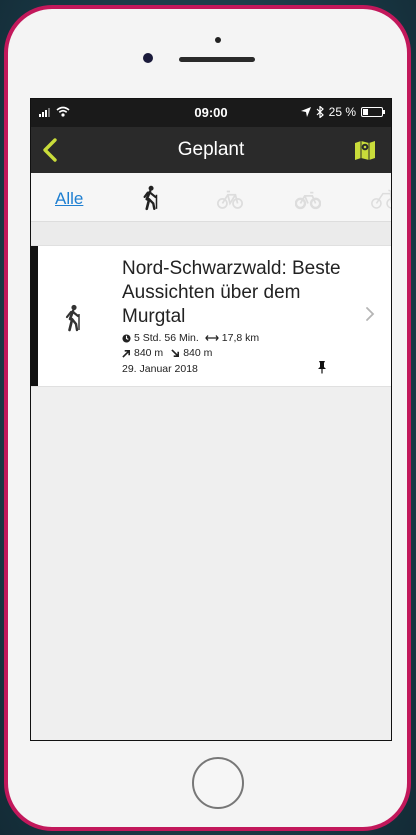  What do you see at coordinates (240, 338) in the screenshot?
I see `tour-distance: 17,8 km` at bounding box center [240, 338].